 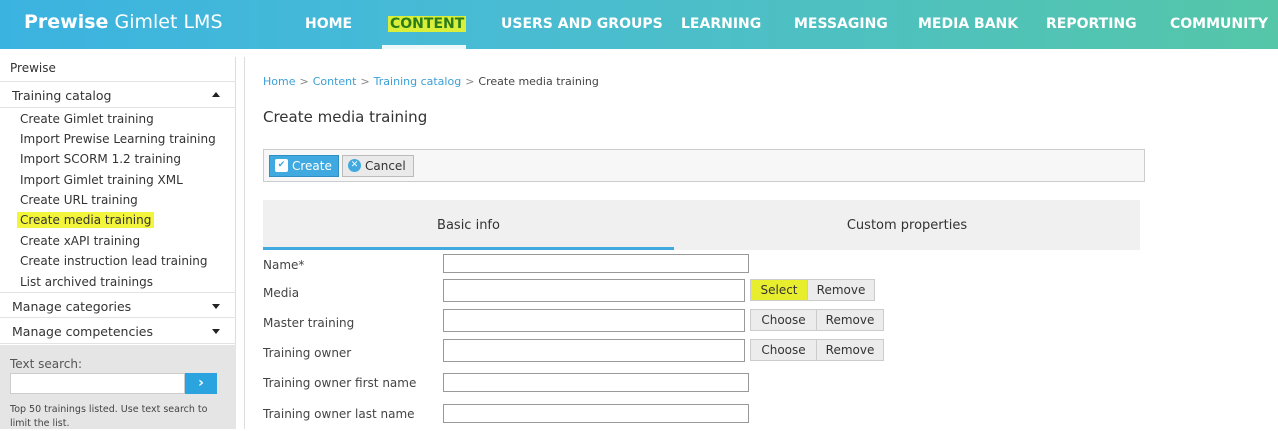 I want to click on training-owner-field, so click(x=594, y=350).